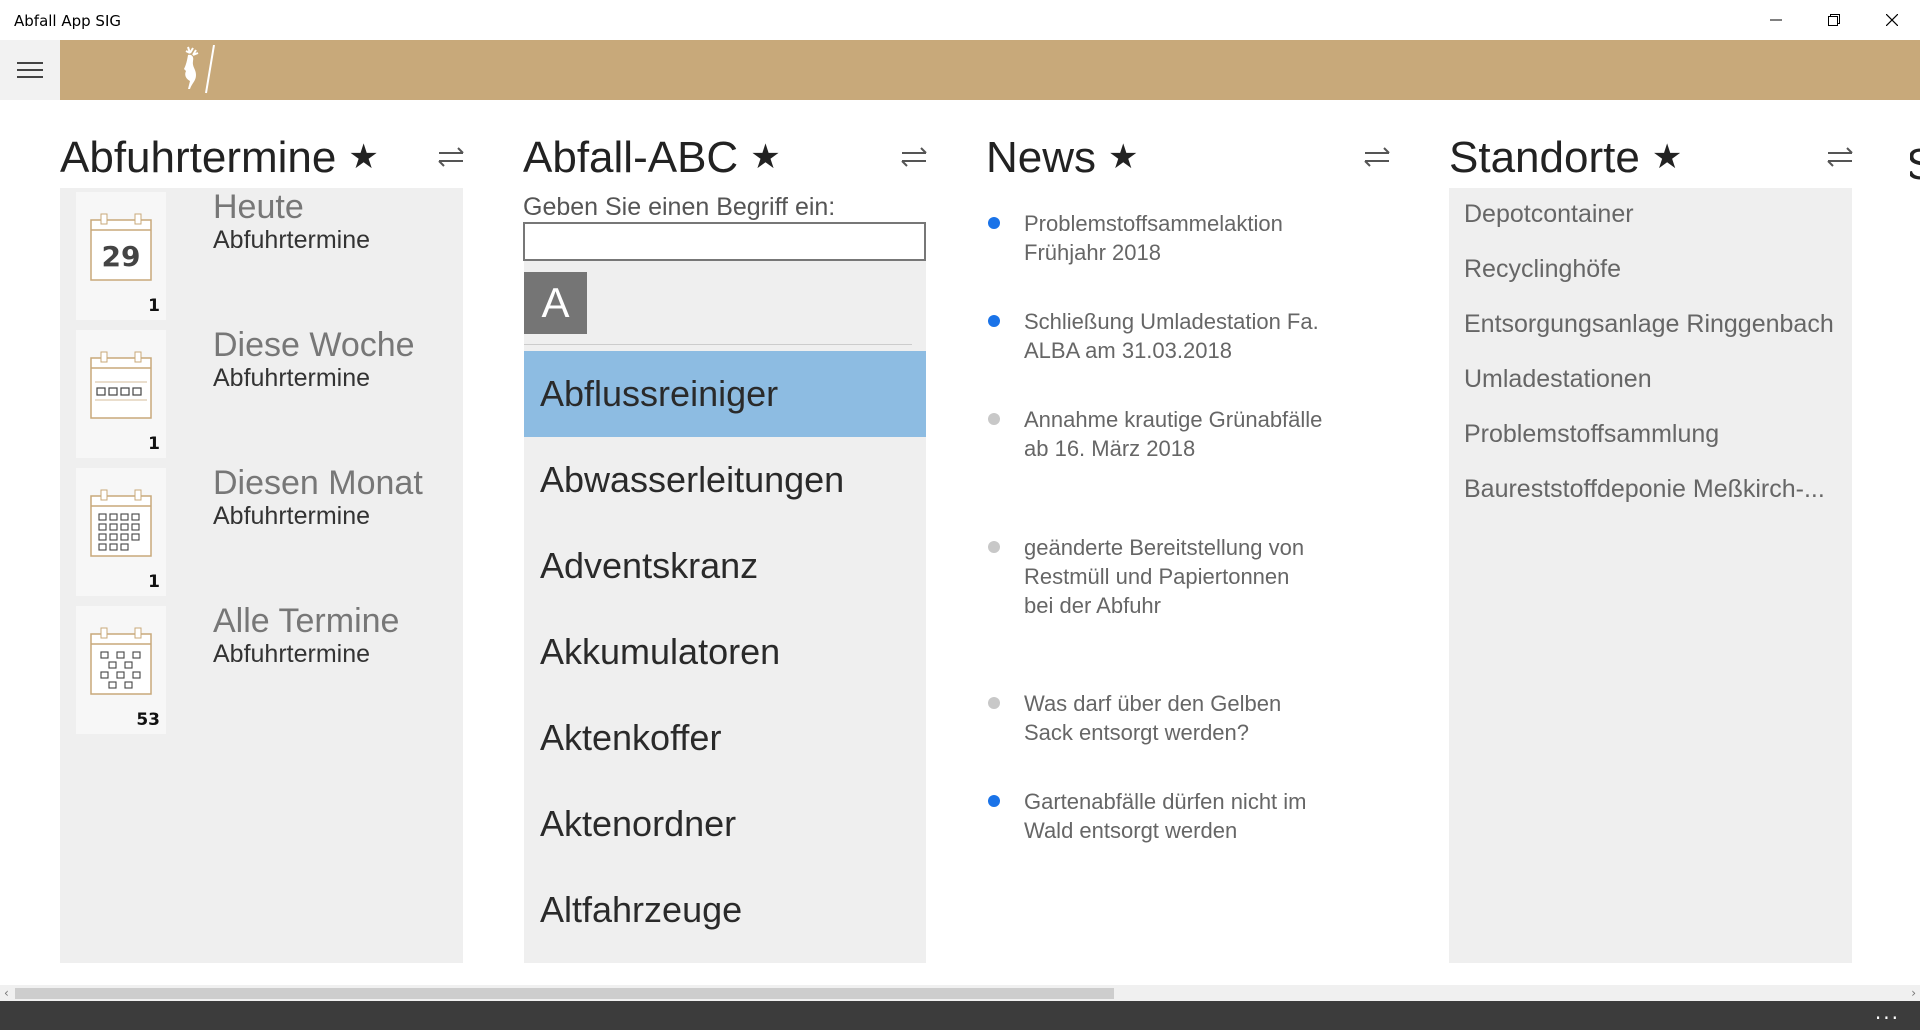 The image size is (1920, 1030). Describe the element at coordinates (555, 303) in the screenshot. I see `letter-group-header: A` at that location.